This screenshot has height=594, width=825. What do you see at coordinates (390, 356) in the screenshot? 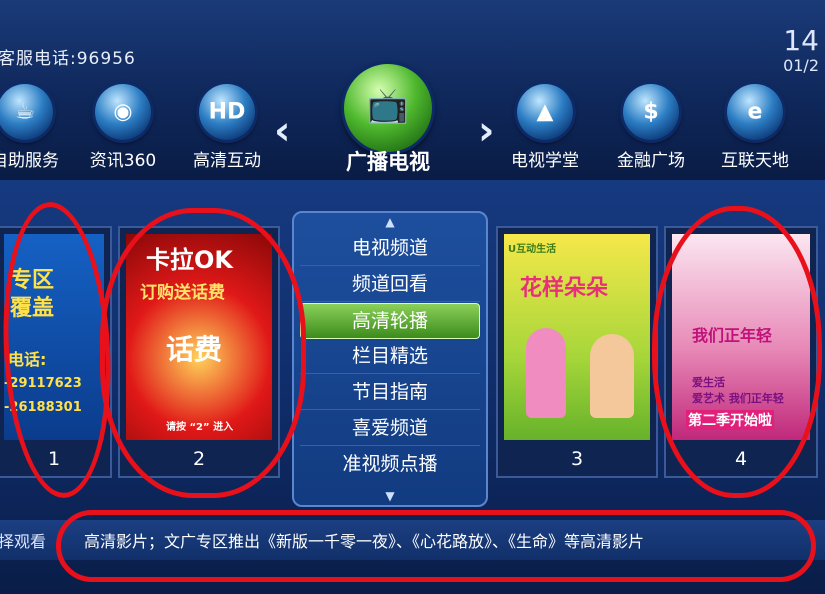
I see `menu-item: 栏目精选` at bounding box center [390, 356].